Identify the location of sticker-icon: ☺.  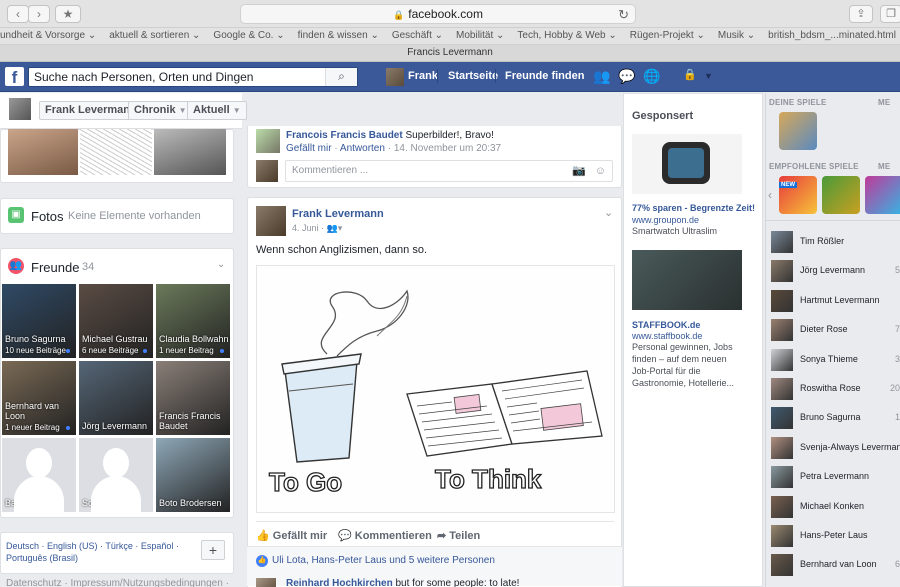
(600, 171).